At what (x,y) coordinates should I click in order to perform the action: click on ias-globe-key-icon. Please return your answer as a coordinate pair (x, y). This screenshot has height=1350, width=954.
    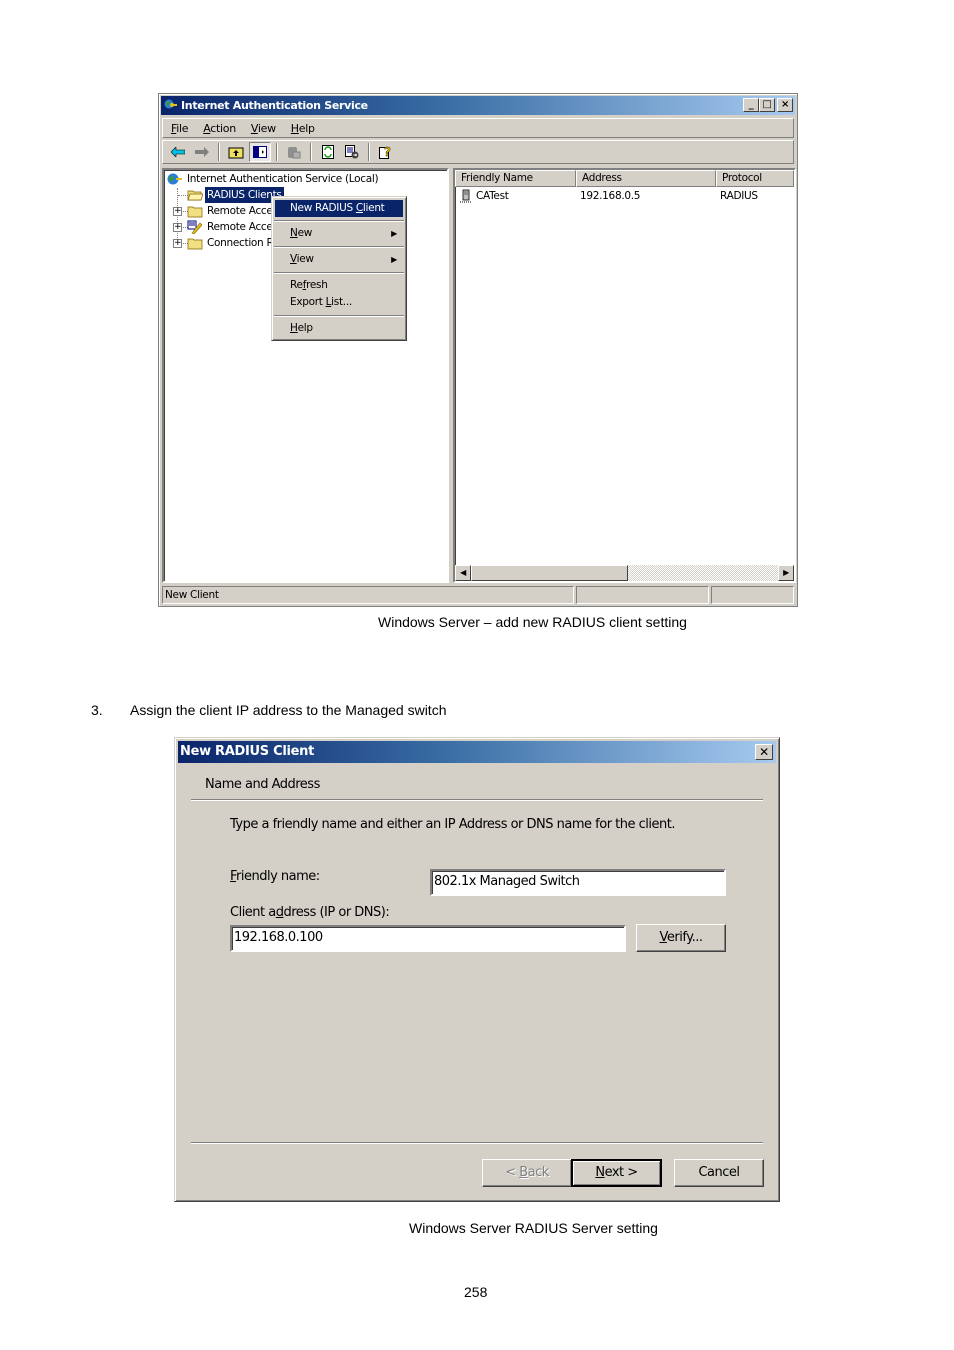
    Looking at the image, I should click on (170, 104).